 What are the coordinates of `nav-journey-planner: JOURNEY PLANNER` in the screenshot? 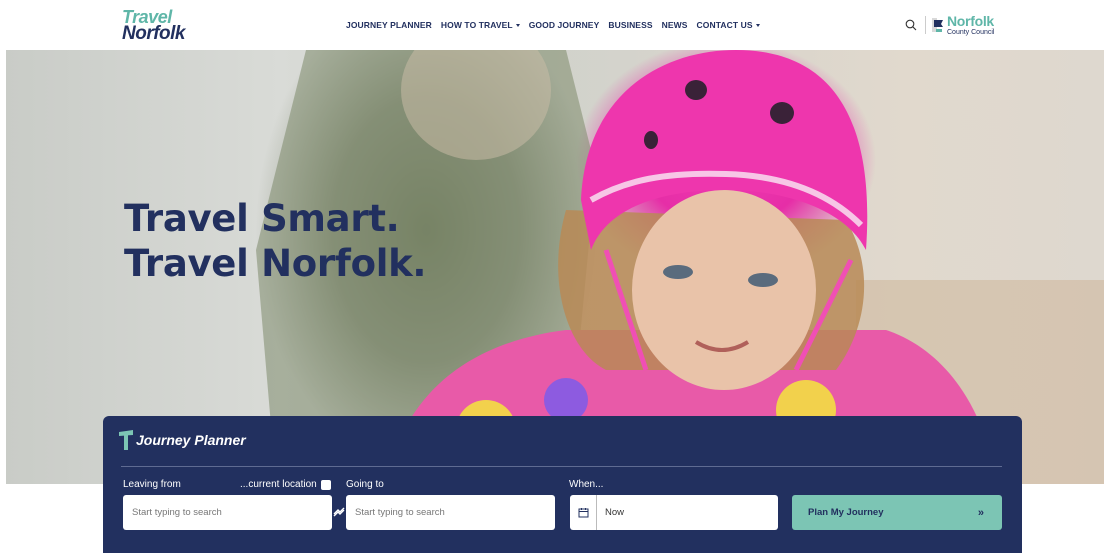 It's located at (389, 25).